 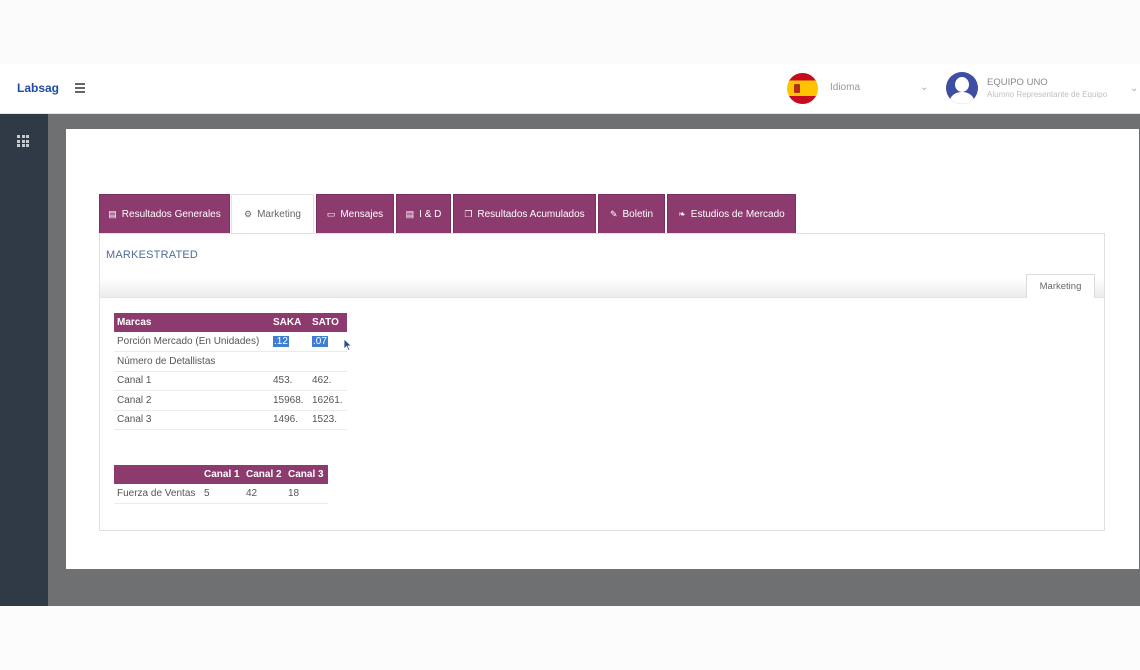 I want to click on table-cell: 5, so click(x=222, y=494).